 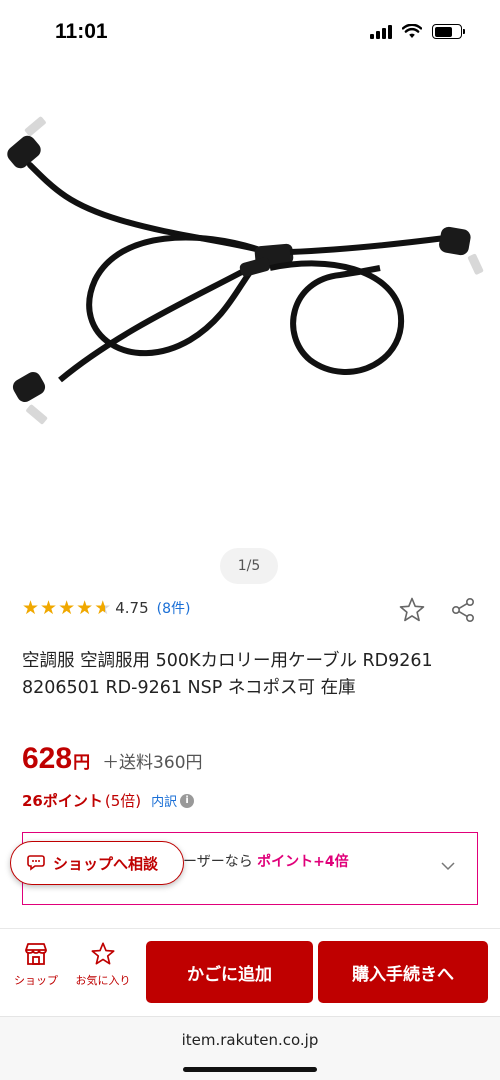 I want to click on chevron-down-icon, so click(x=448, y=866).